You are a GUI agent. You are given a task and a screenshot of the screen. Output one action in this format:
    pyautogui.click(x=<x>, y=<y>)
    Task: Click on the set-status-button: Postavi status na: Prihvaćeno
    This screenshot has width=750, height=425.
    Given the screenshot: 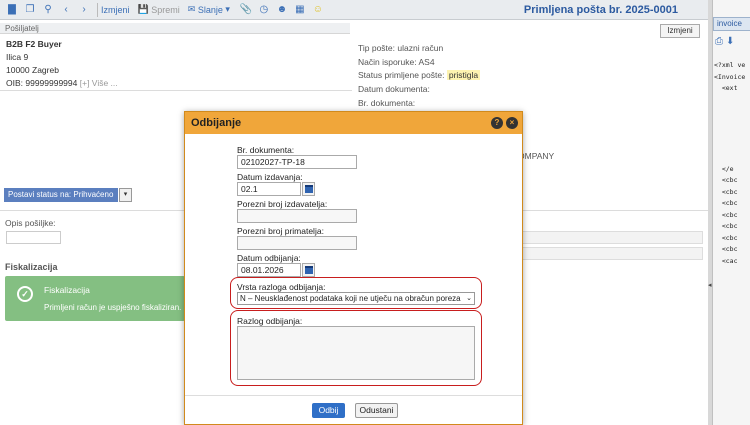 What is the action you would take?
    pyautogui.click(x=61, y=195)
    